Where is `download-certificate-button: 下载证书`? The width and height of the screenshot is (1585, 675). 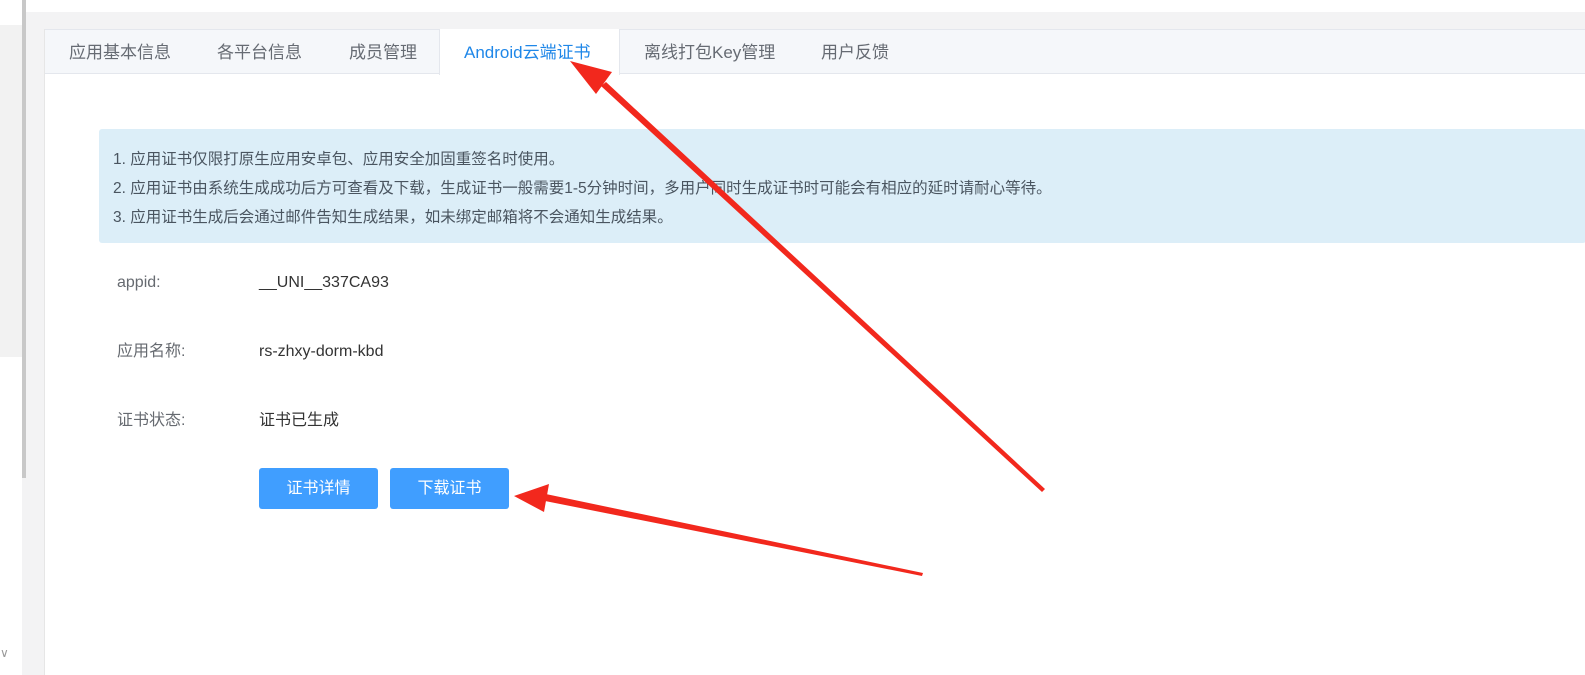
download-certificate-button: 下载证书 is located at coordinates (449, 488).